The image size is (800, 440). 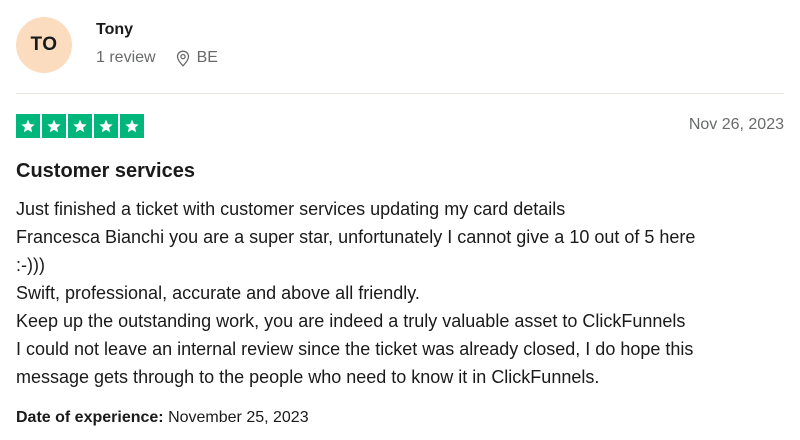 What do you see at coordinates (157, 58) in the screenshot?
I see `reviewer-meta: 1 review BE` at bounding box center [157, 58].